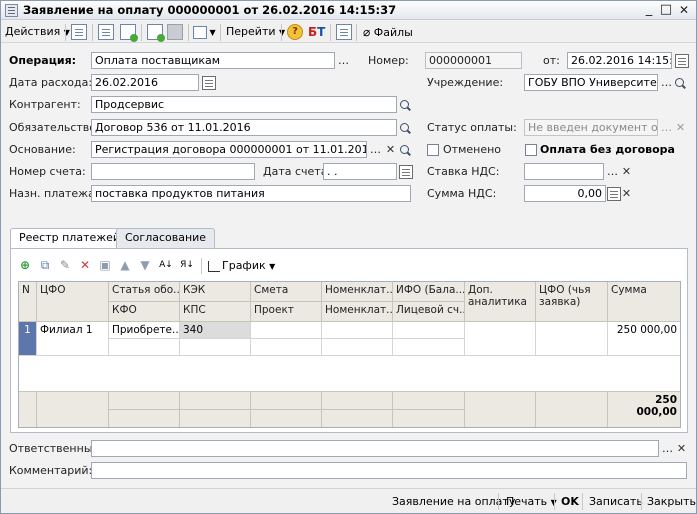  Describe the element at coordinates (684, 10) in the screenshot. I see `close-window-button: ✕` at that location.